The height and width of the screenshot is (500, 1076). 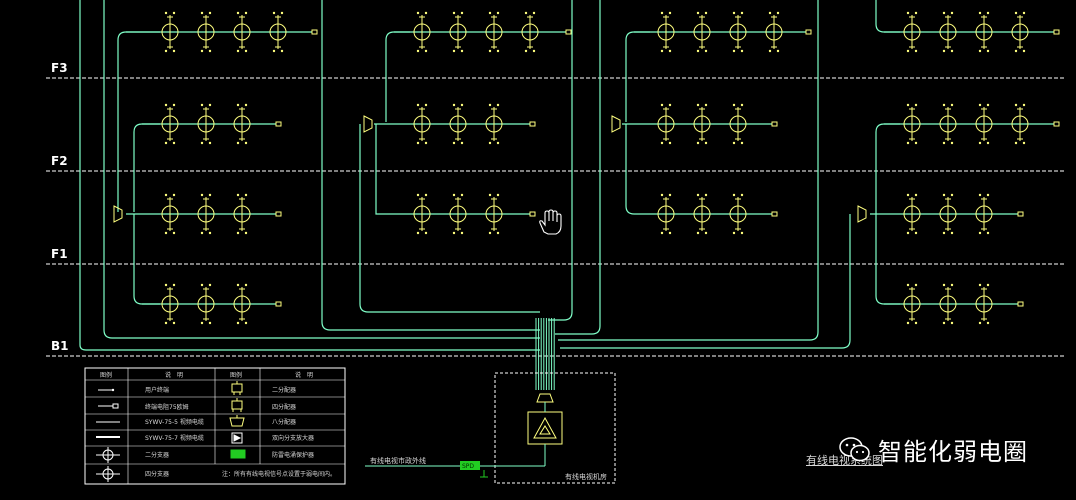 I want to click on eight-way-splitter-symbol, so click(x=237, y=421).